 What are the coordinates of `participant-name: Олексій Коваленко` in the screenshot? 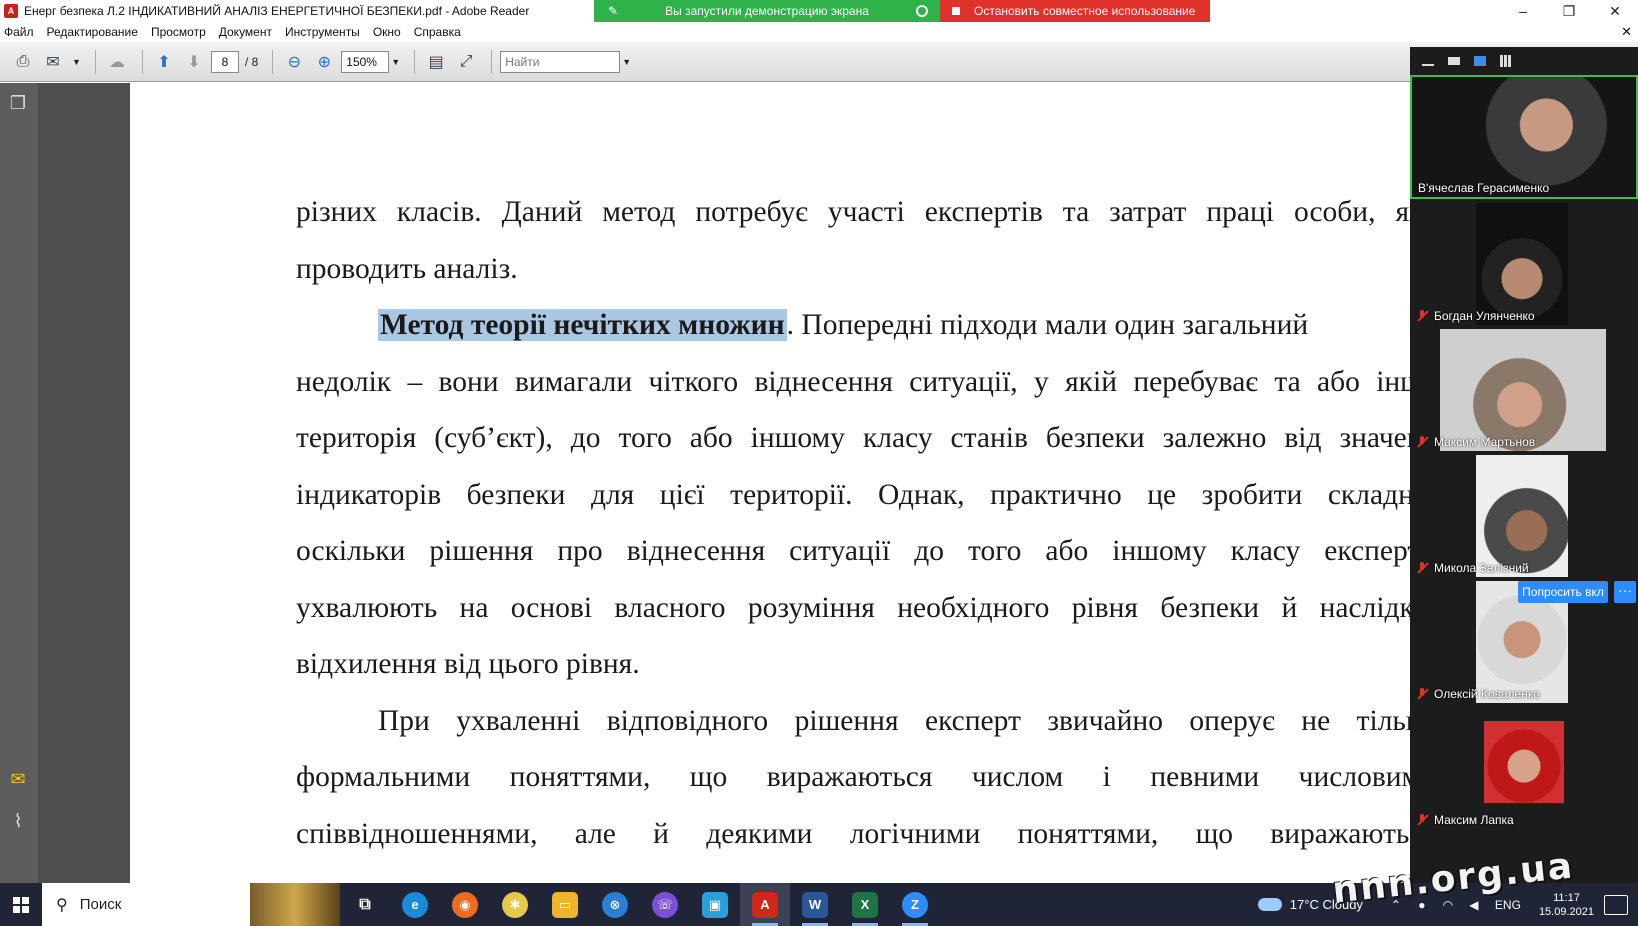 It's located at (1487, 694).